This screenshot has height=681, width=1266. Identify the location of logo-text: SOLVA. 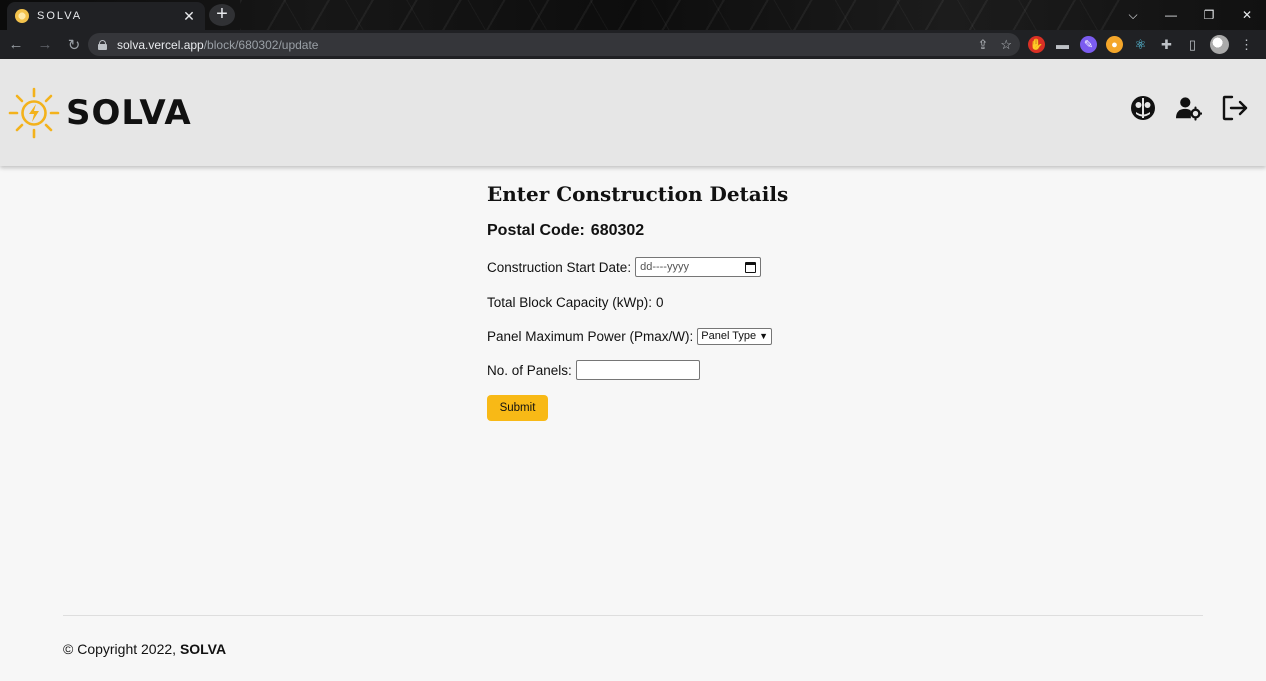
(129, 113).